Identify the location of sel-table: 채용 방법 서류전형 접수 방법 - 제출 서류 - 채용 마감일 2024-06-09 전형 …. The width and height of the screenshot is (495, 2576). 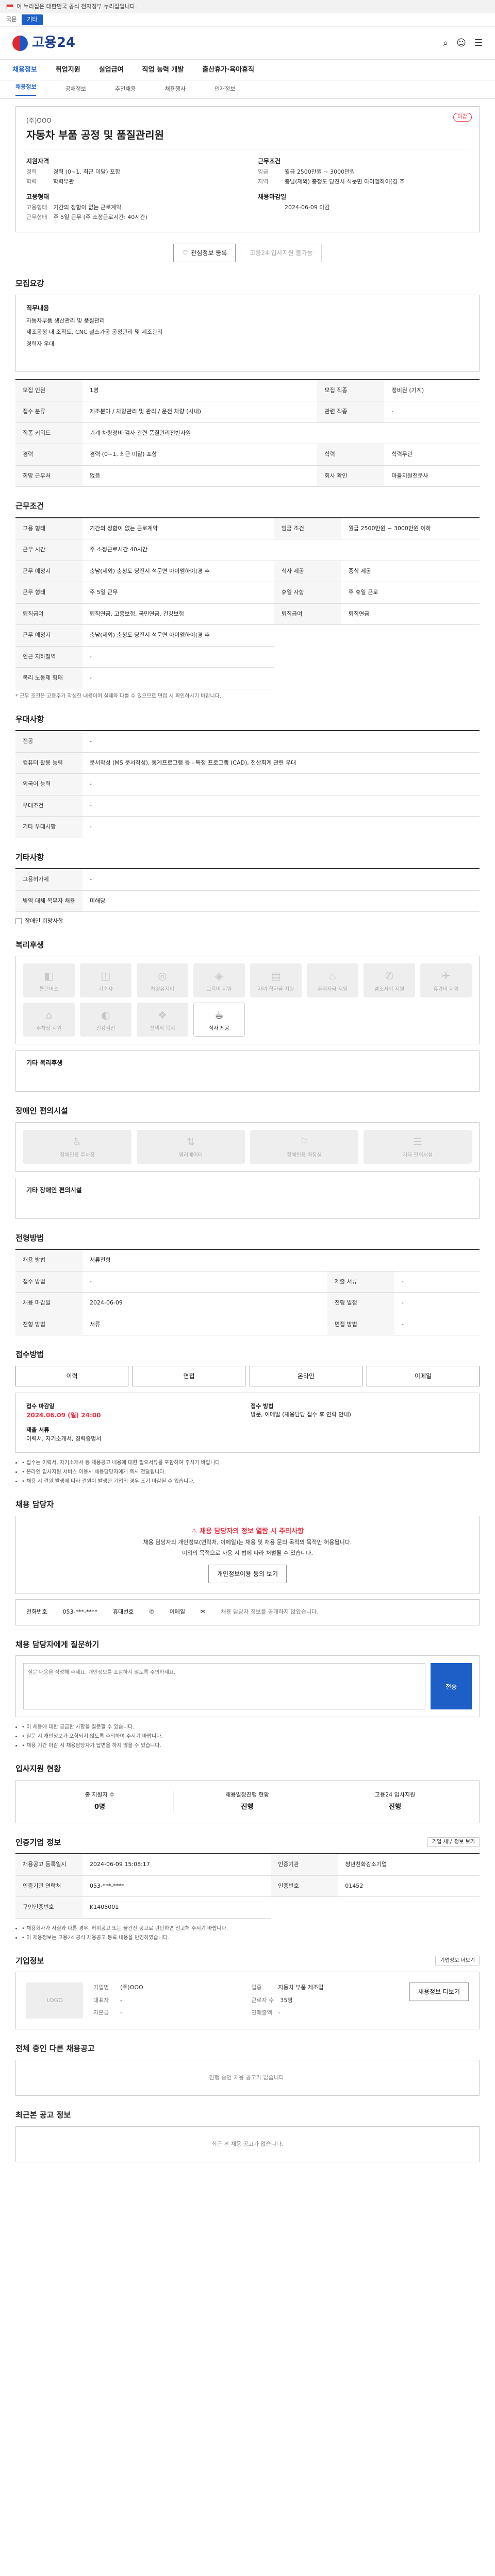
(247, 1292).